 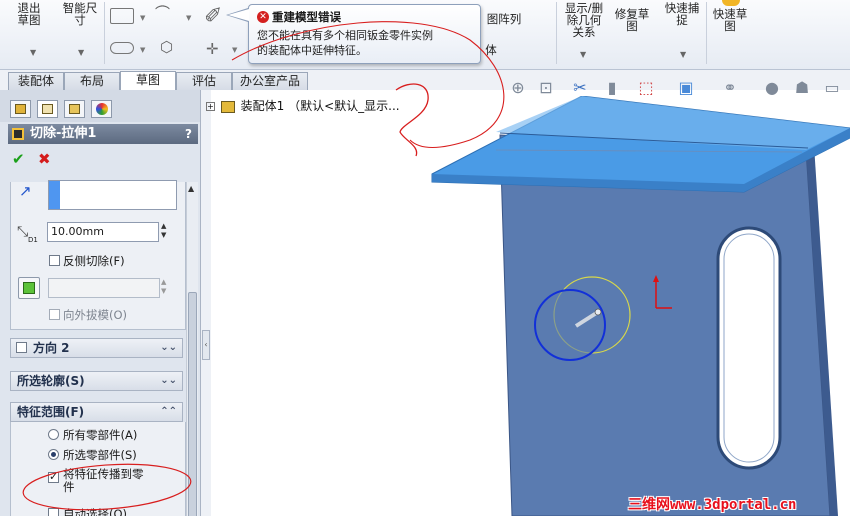 What do you see at coordinates (412, 120) in the screenshot?
I see `annotation-scribble-path` at bounding box center [412, 120].